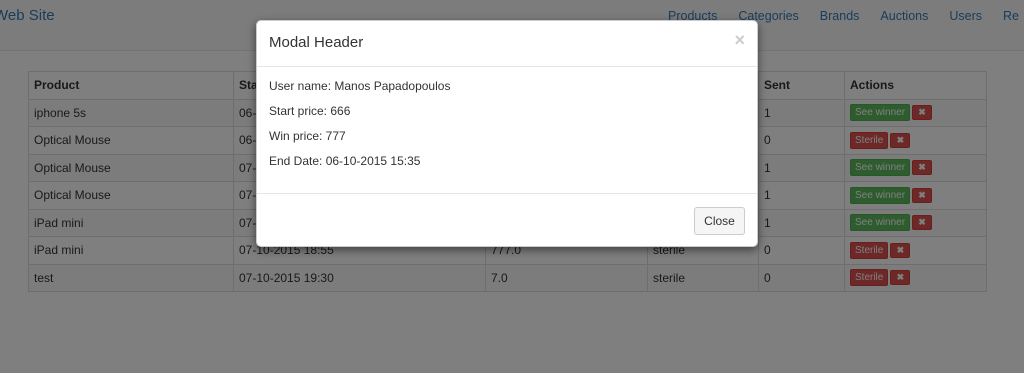  Describe the element at coordinates (316, 42) in the screenshot. I see `modal-title: Modal Header` at that location.